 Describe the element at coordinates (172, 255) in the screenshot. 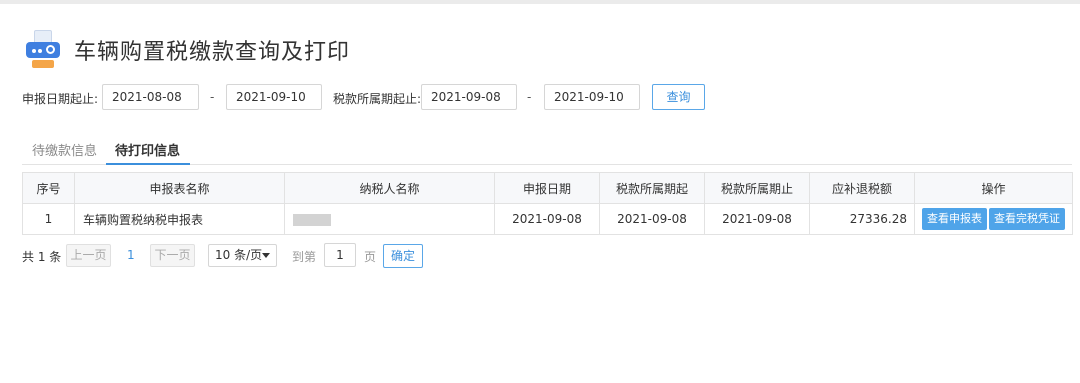

I see `next-page-button: 下一页` at that location.